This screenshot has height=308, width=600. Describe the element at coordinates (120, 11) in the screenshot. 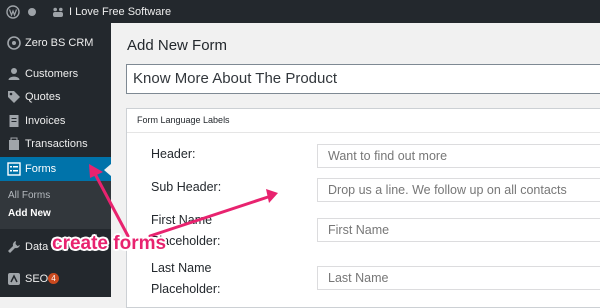

I see `site-name-link: I Love Free Software` at that location.